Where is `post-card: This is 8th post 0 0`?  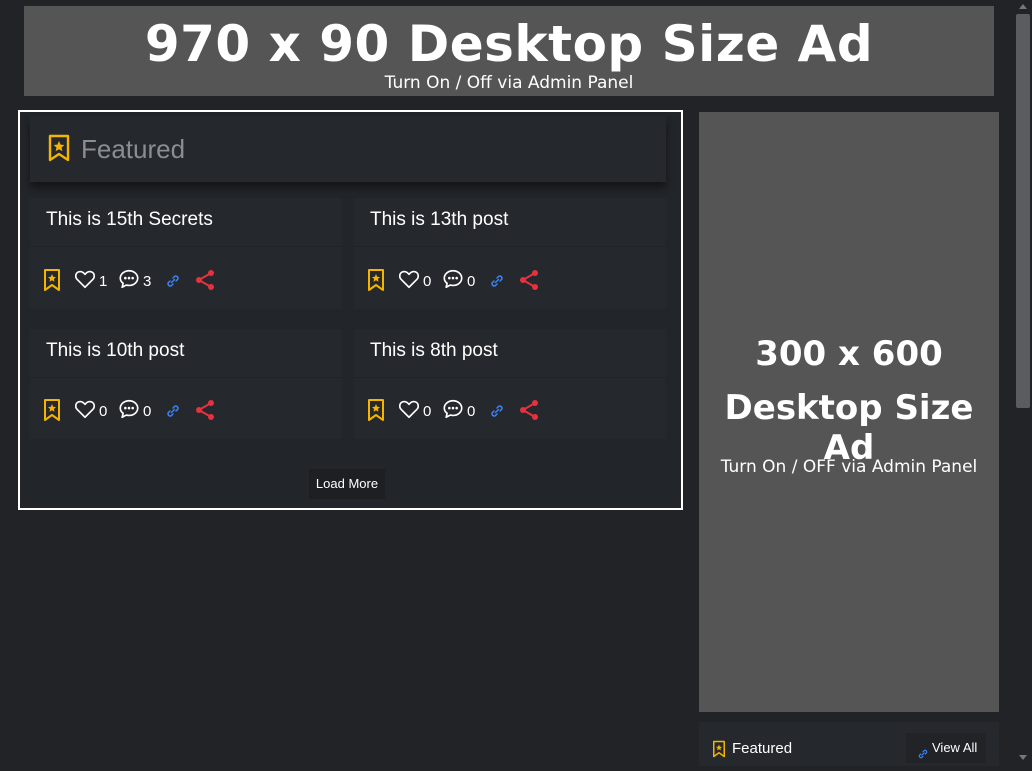 post-card: This is 8th post 0 0 is located at coordinates (510, 384).